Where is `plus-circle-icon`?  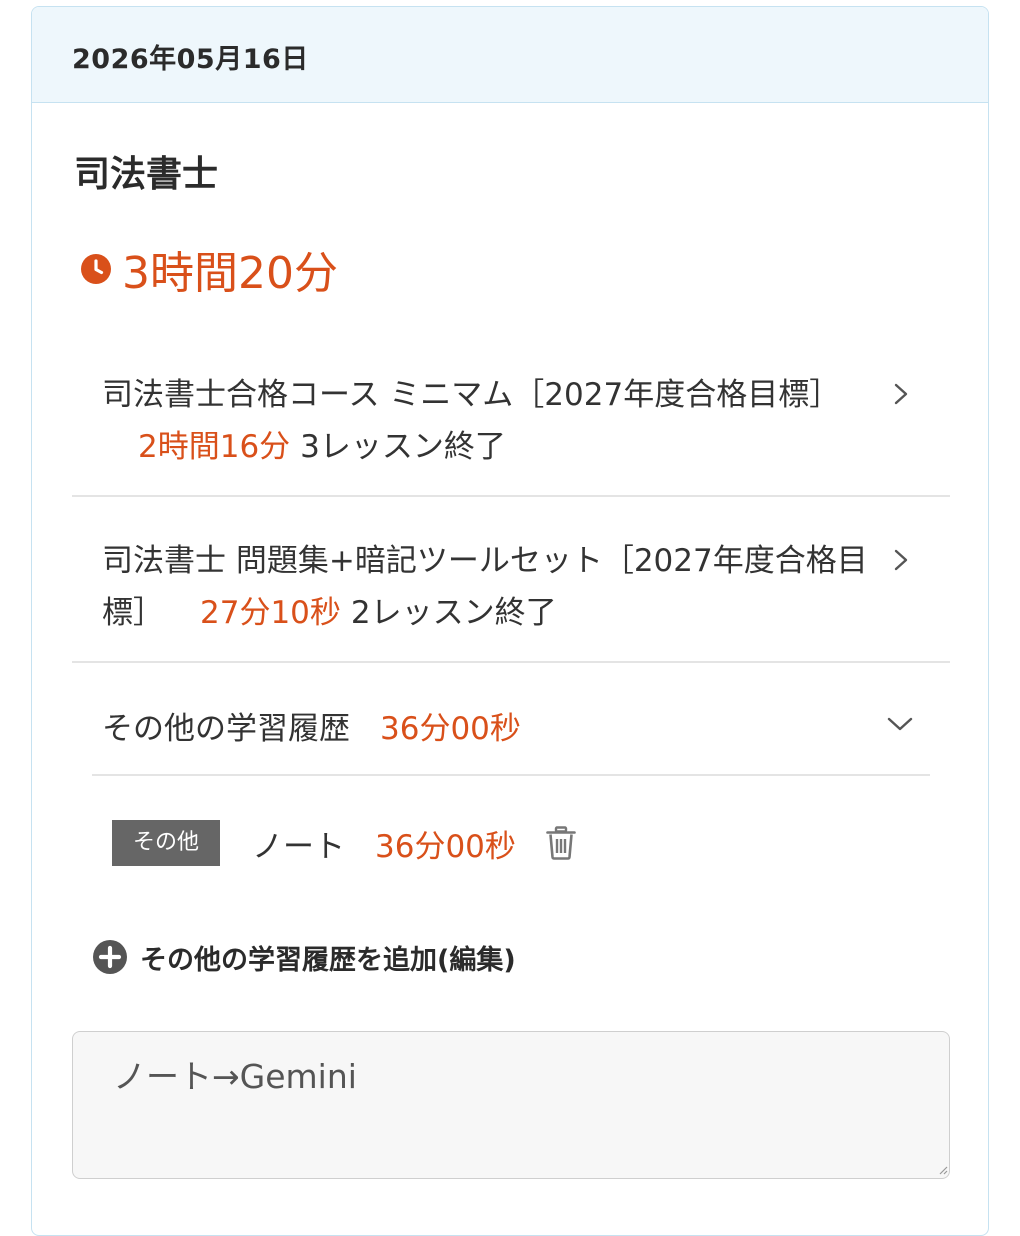 plus-circle-icon is located at coordinates (110, 957).